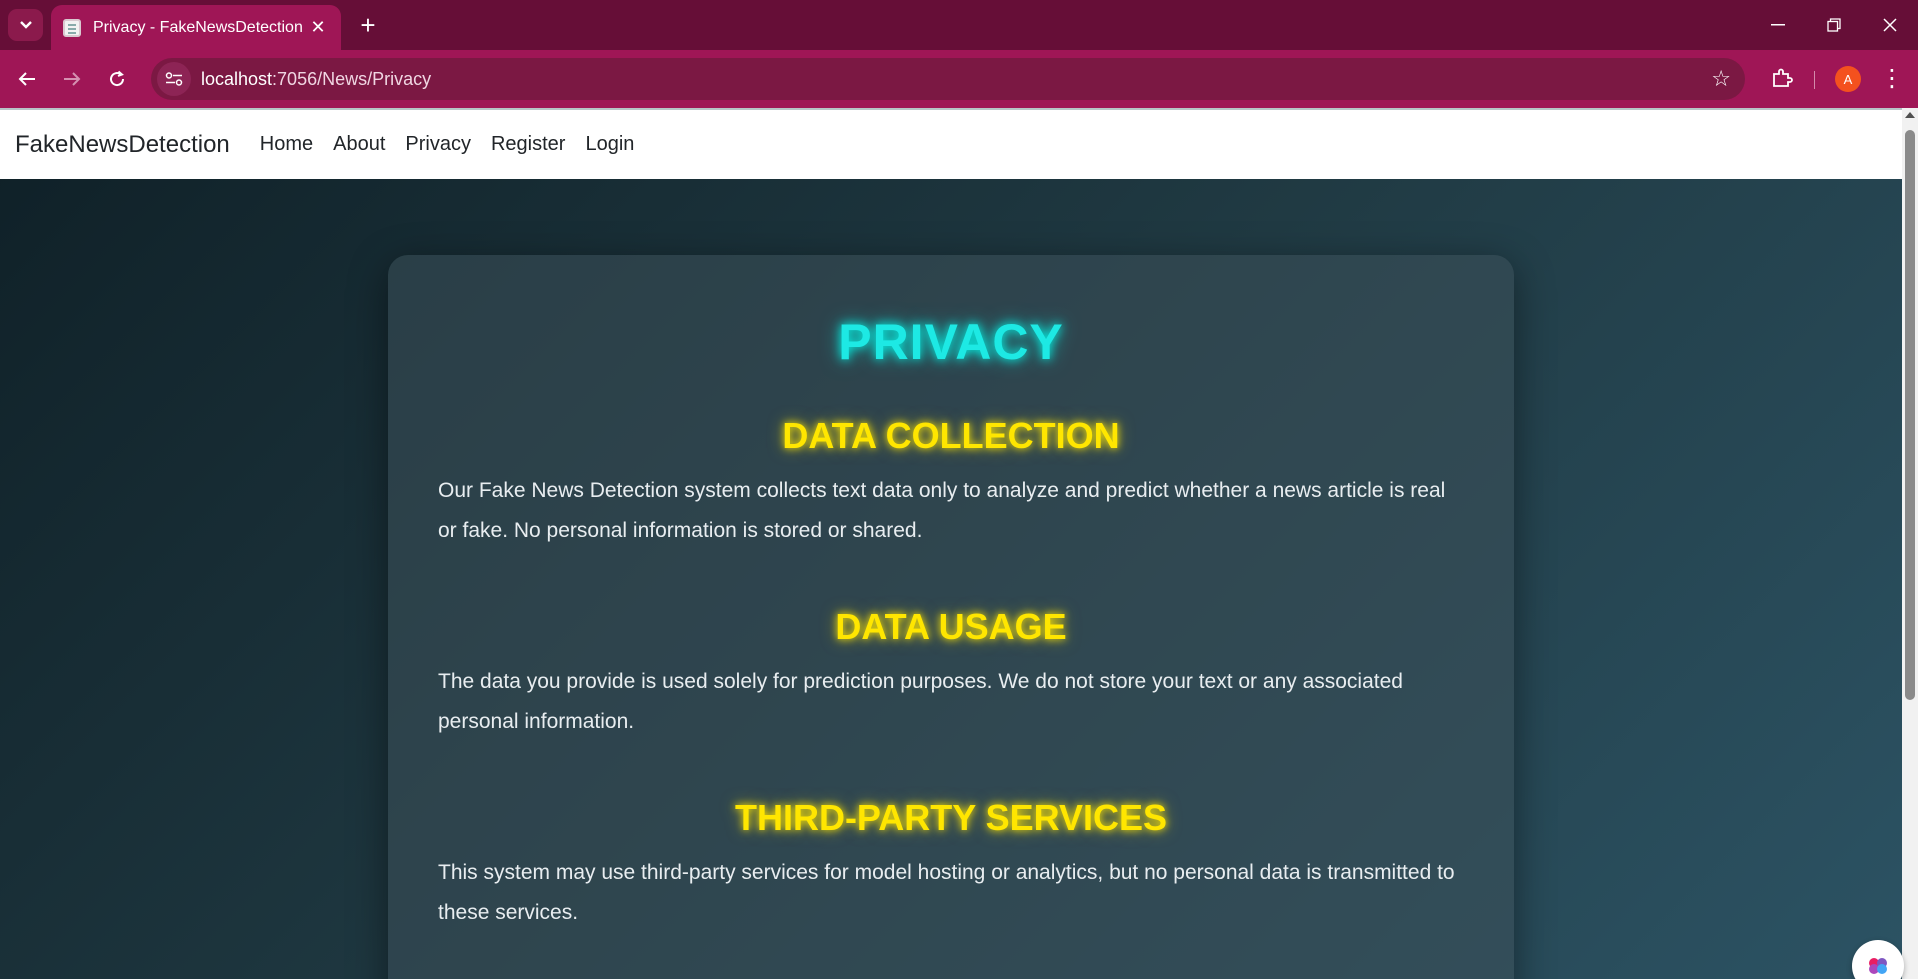 Image resolution: width=1918 pixels, height=979 pixels. I want to click on page-title: PRIVACY, so click(951, 342).